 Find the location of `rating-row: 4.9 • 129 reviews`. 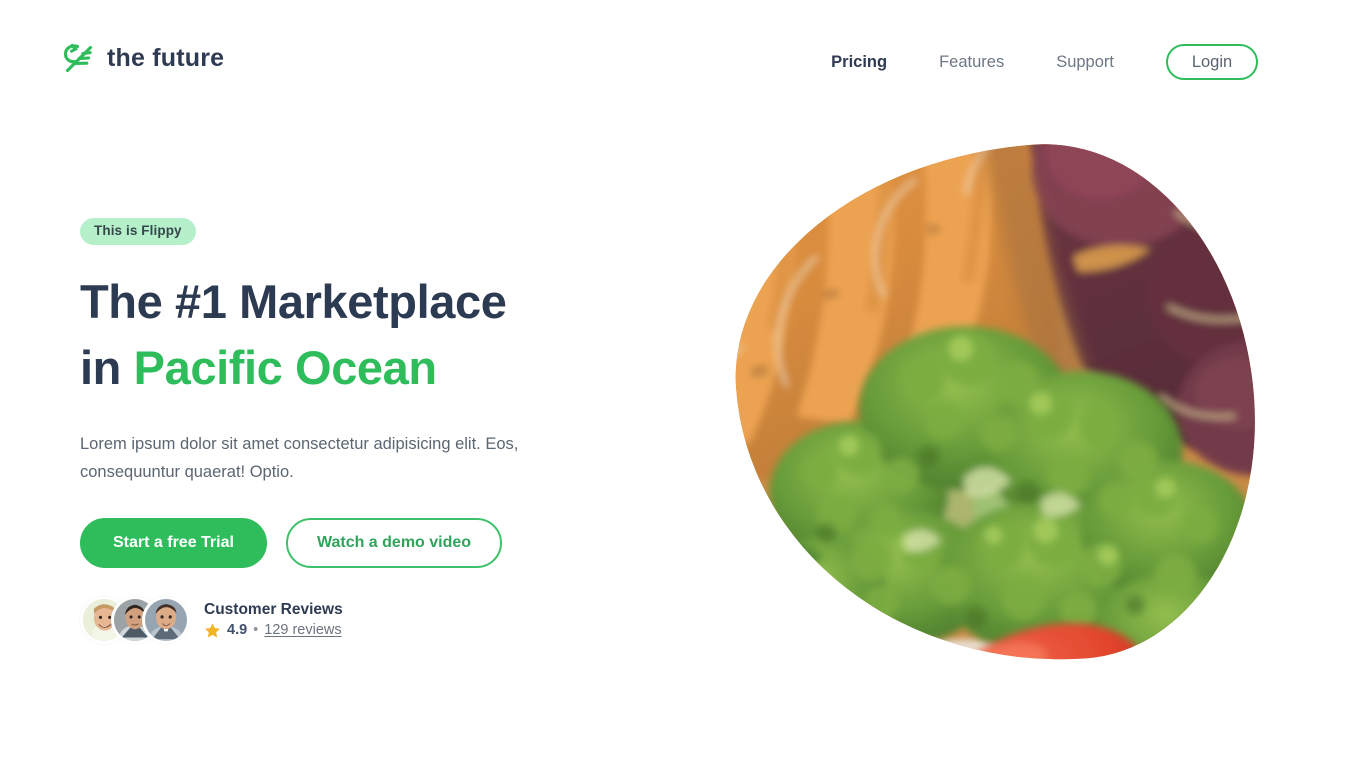

rating-row: 4.9 • 129 reviews is located at coordinates (273, 630).